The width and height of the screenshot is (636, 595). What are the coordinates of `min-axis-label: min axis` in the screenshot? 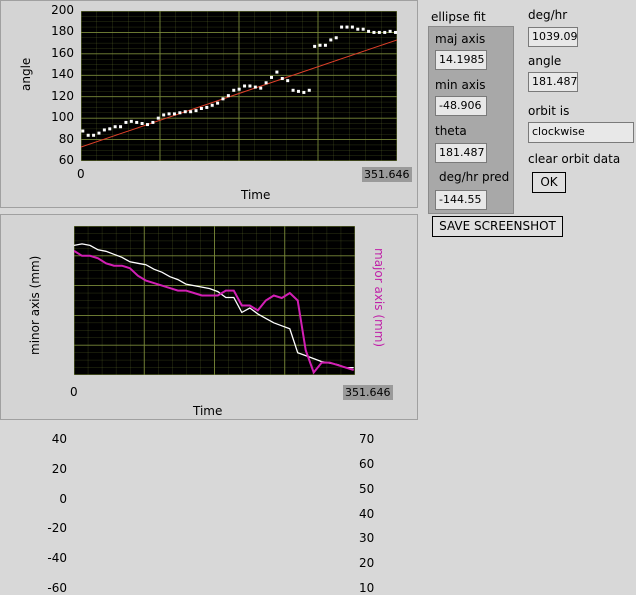 It's located at (460, 85).